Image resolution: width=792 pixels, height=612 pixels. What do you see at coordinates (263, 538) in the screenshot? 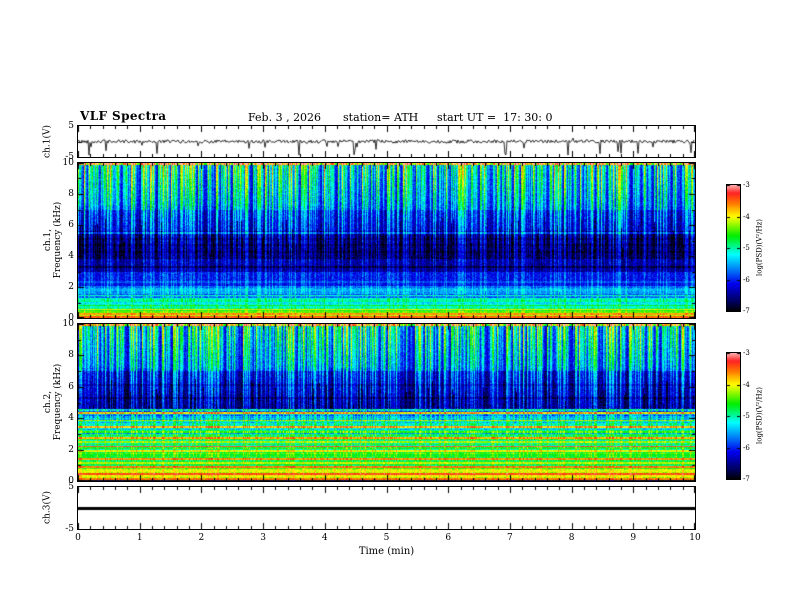
I see `x-tick-label: 3` at bounding box center [263, 538].